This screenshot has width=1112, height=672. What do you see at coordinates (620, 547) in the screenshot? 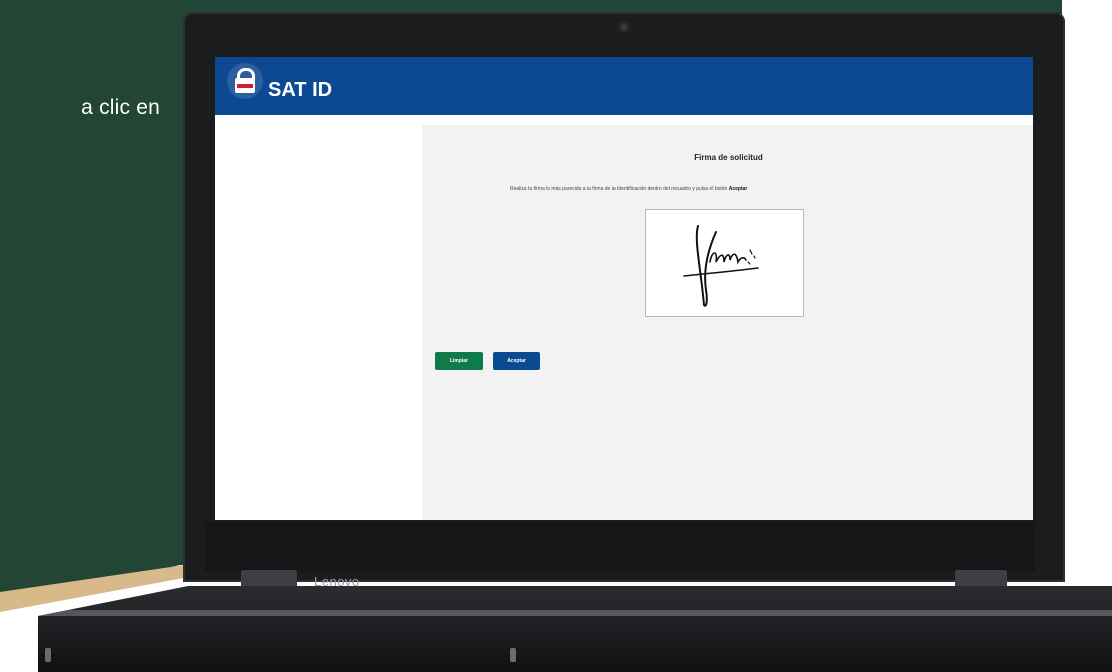
I see `laptop-bezel` at bounding box center [620, 547].